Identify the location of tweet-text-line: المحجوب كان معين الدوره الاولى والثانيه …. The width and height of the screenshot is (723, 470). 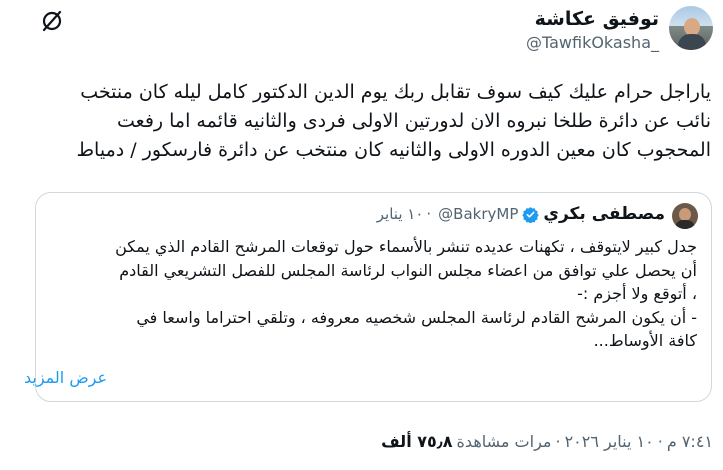
(393, 150).